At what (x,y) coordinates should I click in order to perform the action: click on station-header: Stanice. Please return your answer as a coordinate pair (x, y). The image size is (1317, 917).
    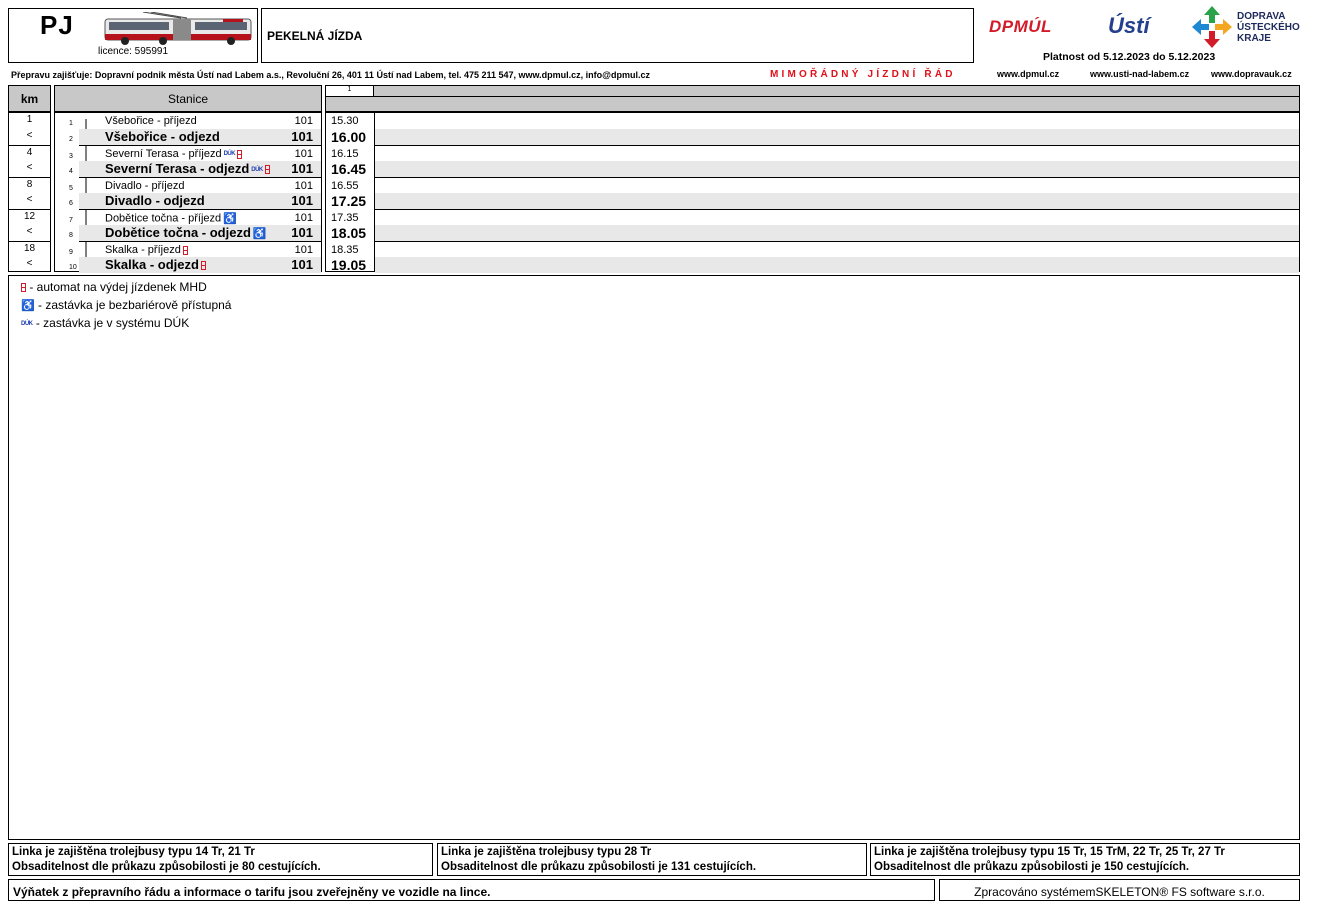
    Looking at the image, I should click on (188, 98).